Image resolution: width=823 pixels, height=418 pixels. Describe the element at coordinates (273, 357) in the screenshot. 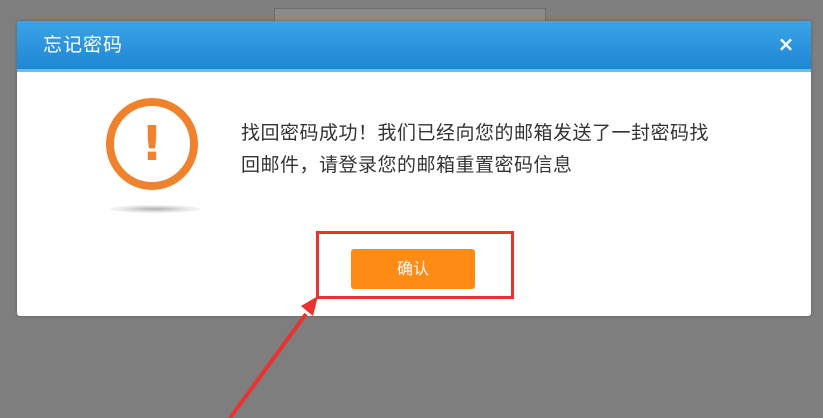

I see `annotation-arrow` at that location.